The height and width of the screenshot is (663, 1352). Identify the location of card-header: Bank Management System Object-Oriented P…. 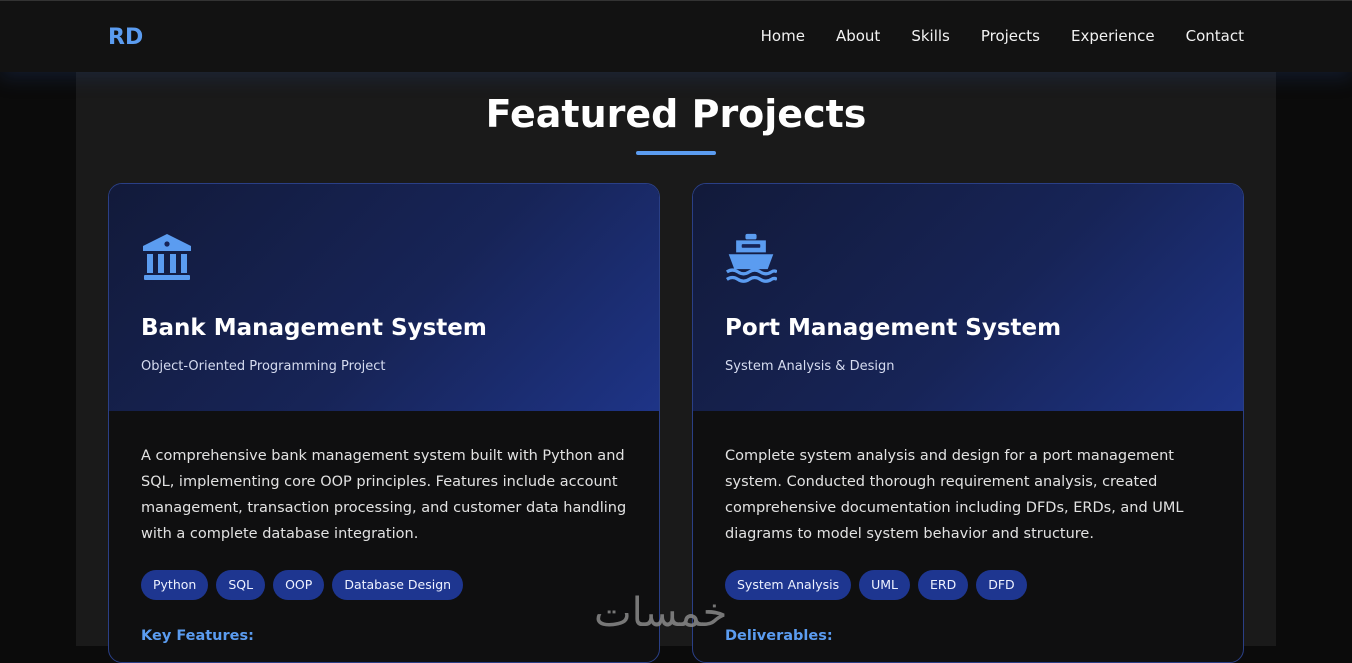
(384, 297).